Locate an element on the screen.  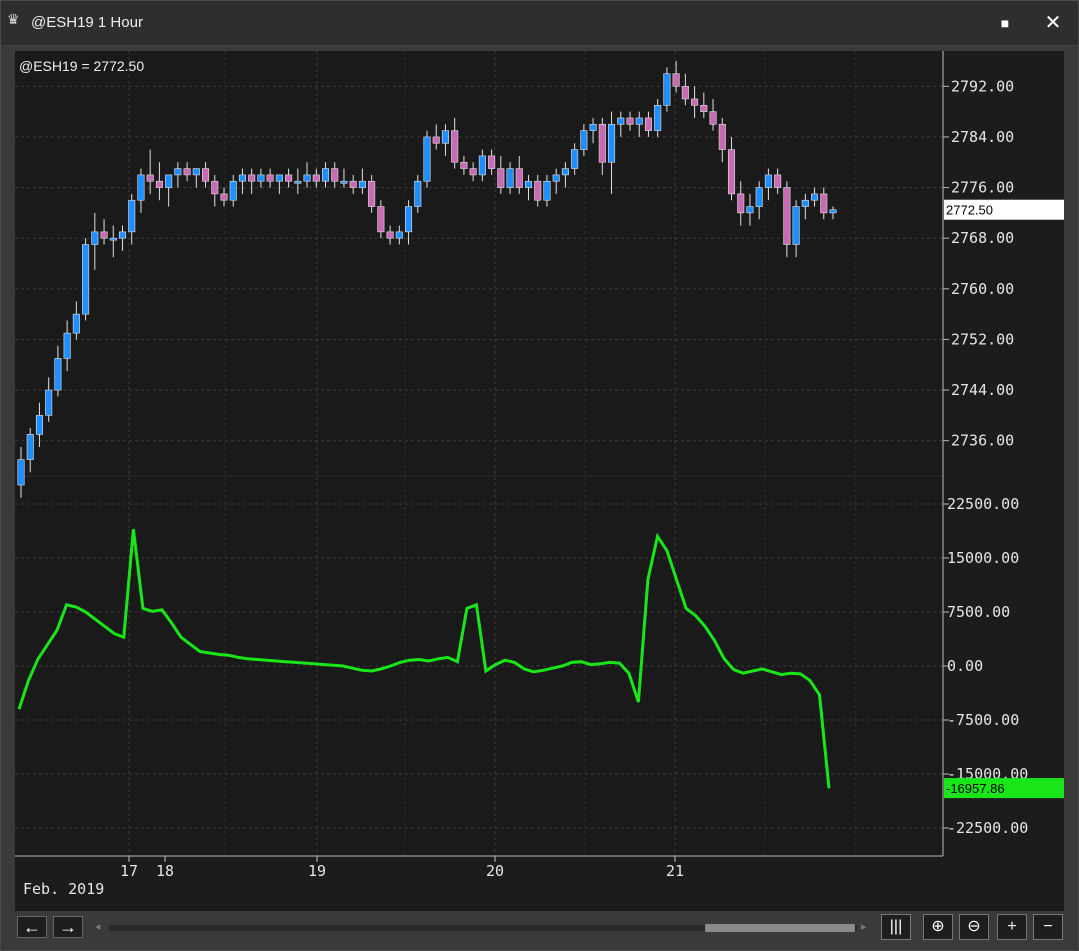
price-tick-label: 2776.00 is located at coordinates (982, 188).